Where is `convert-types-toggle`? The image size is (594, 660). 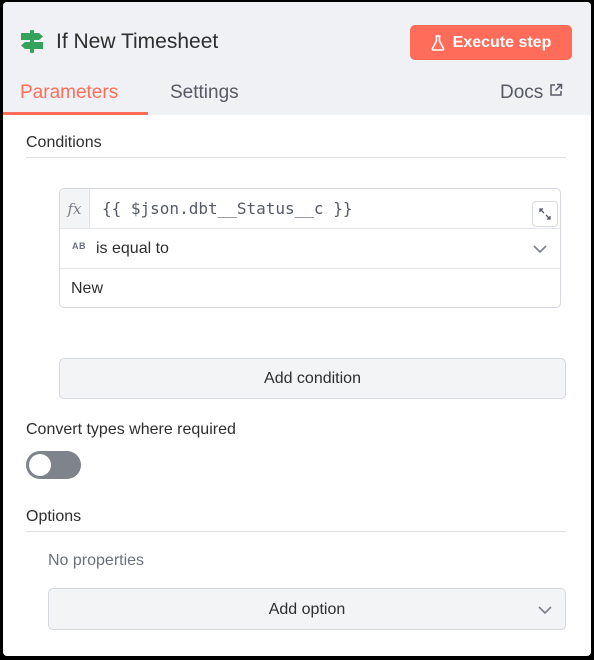
convert-types-toggle is located at coordinates (53, 465).